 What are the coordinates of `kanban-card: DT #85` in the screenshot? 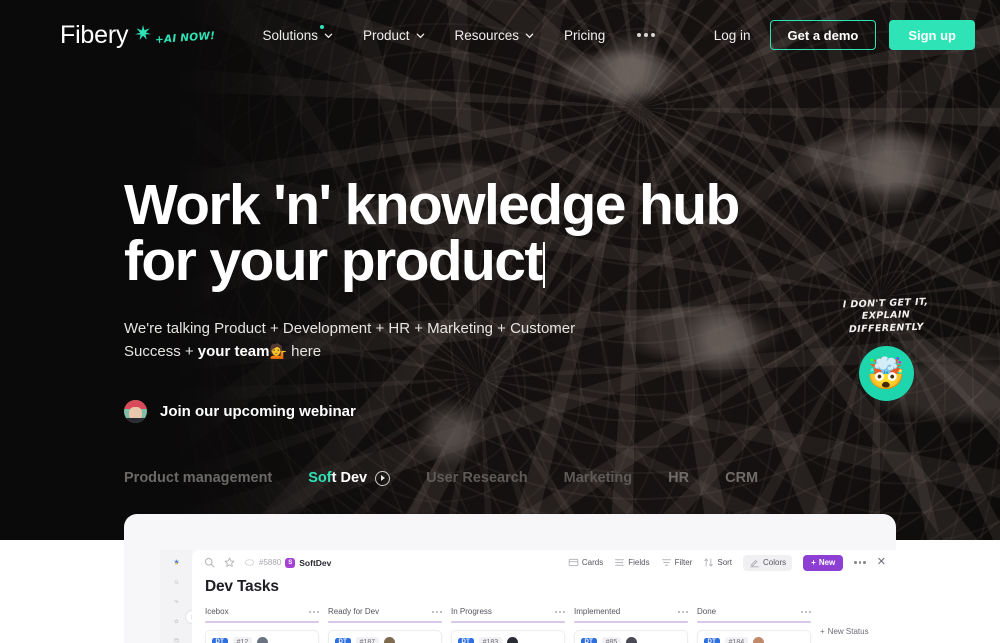 It's located at (631, 636).